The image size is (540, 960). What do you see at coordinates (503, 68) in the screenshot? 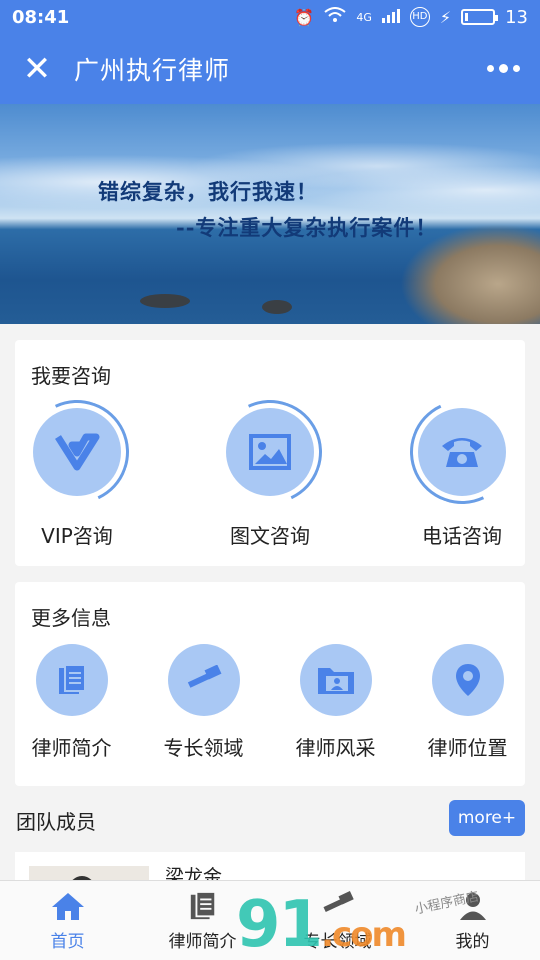
I see `more-dots-icon` at bounding box center [503, 68].